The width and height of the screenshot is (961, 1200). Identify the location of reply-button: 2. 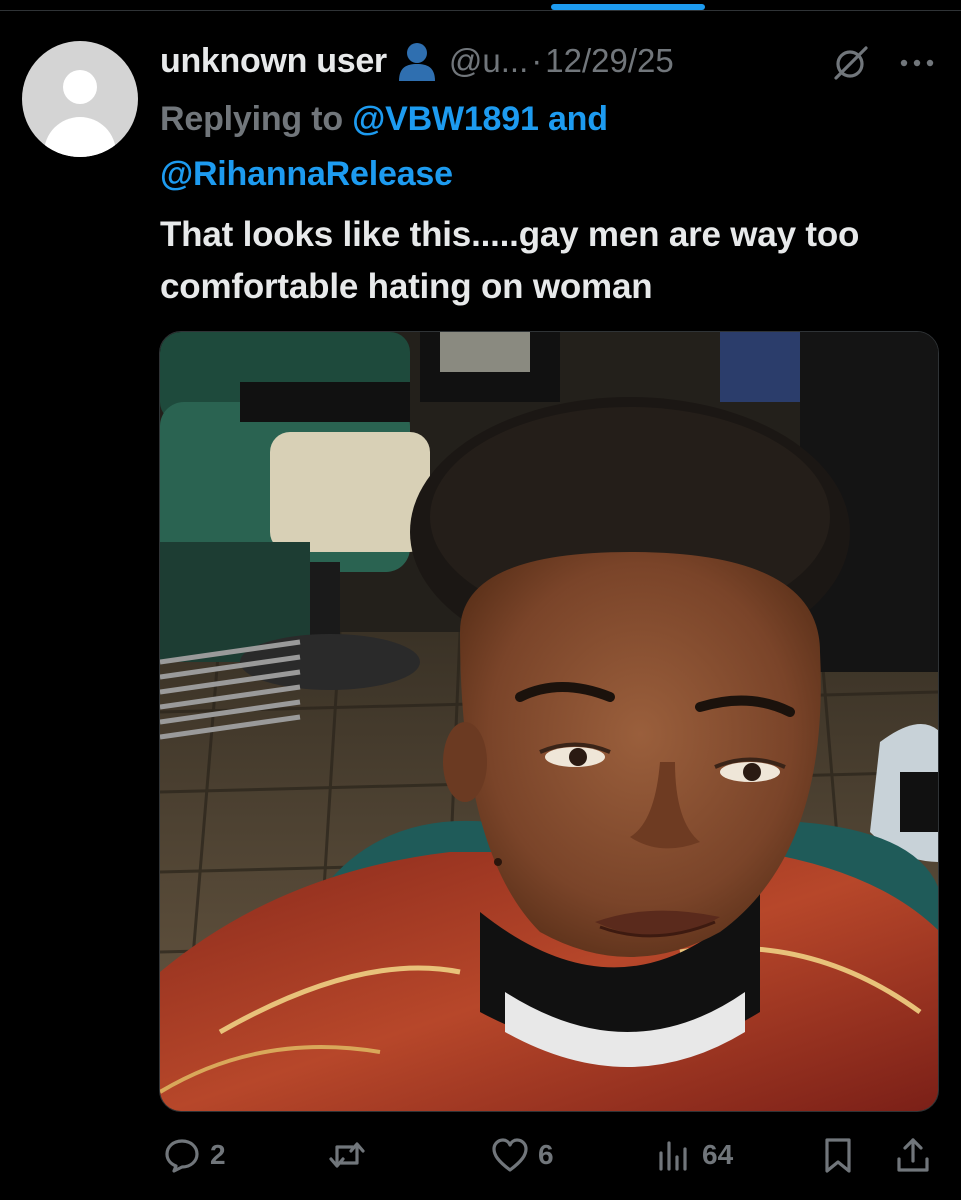
(194, 1155).